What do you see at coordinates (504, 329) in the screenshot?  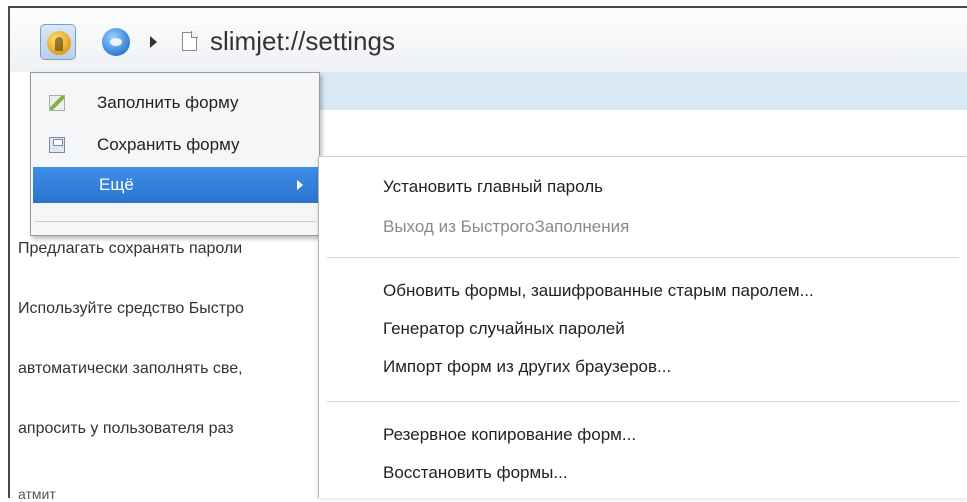 I see `submenu-item-password-generator: Генератор случайных паролей` at bounding box center [504, 329].